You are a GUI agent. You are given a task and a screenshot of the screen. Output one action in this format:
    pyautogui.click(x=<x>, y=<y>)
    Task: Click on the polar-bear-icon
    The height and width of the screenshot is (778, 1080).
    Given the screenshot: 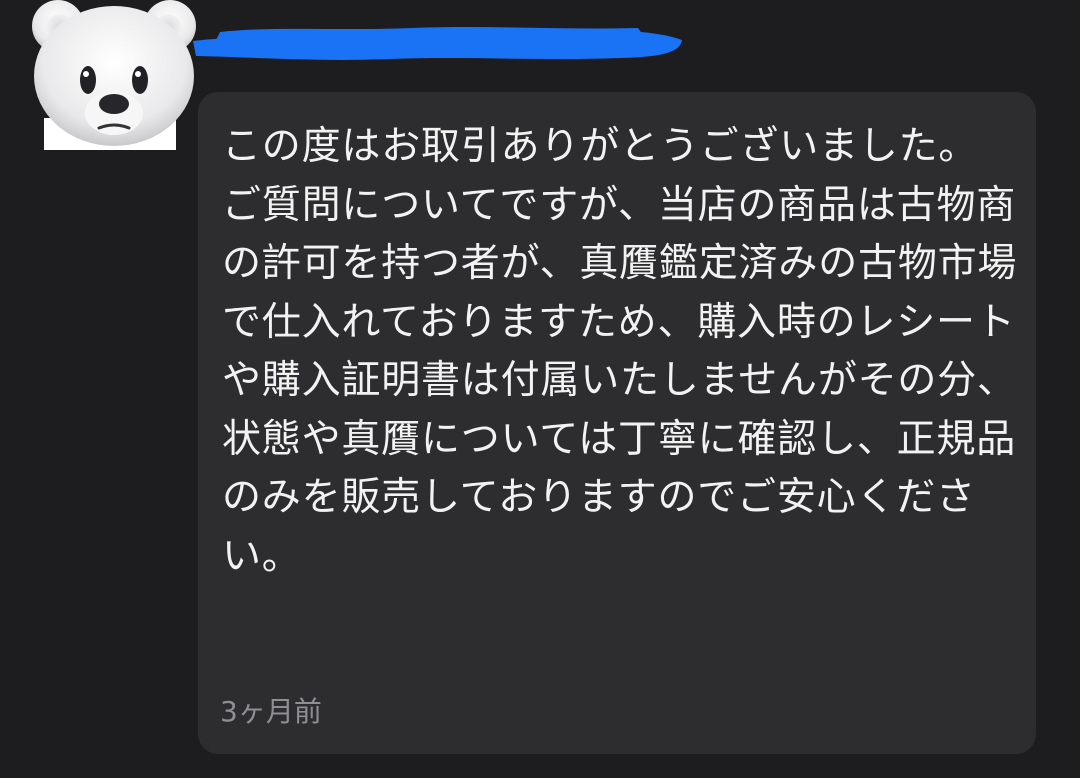 What is the action you would take?
    pyautogui.click(x=115, y=75)
    